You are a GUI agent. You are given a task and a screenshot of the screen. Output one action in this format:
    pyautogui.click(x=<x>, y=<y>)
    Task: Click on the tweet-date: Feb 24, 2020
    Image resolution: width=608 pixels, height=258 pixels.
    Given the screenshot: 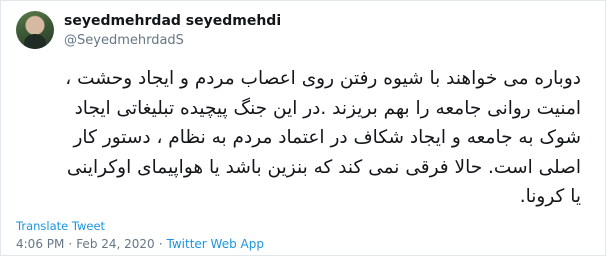 What is the action you would take?
    pyautogui.click(x=115, y=244)
    